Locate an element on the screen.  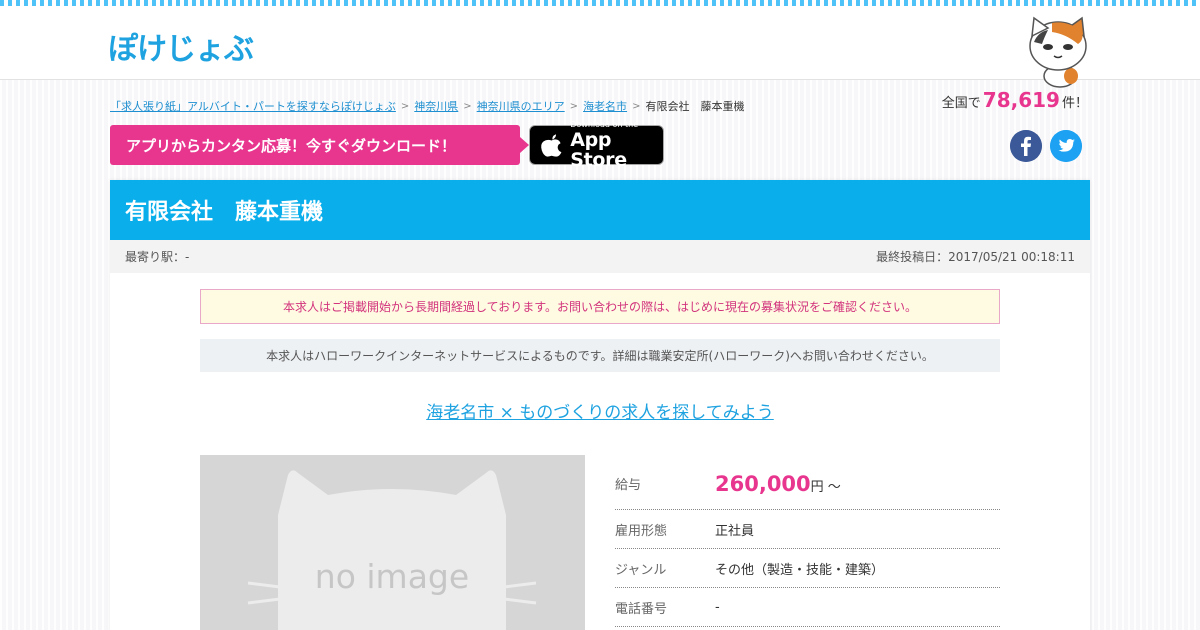
breadcrumb-link-home: 「求人張り紙」アルバイト・パートを探すならぽけじょぶ is located at coordinates (253, 106).